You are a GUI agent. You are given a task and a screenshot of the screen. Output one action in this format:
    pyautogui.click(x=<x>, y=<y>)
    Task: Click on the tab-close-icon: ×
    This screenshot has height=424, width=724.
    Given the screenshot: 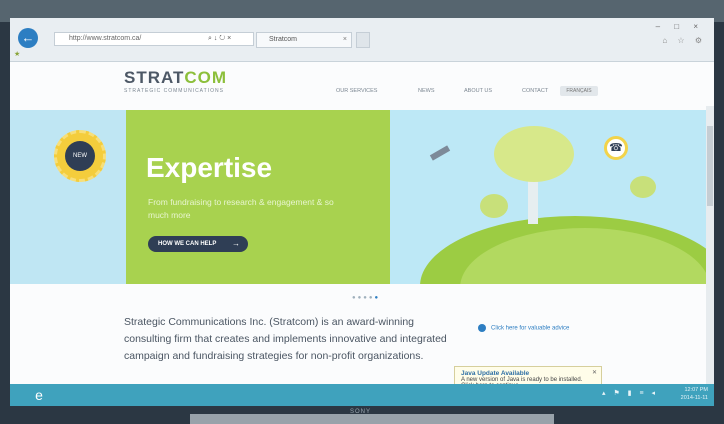 What is the action you would take?
    pyautogui.click(x=345, y=40)
    